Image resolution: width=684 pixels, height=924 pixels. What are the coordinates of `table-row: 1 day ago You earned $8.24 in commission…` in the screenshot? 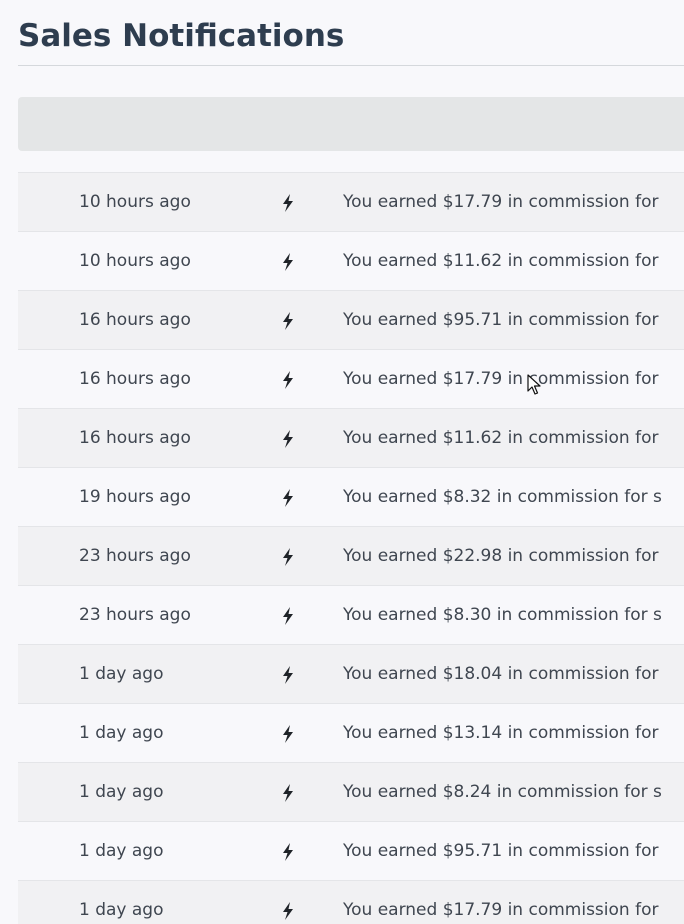 It's located at (351, 791).